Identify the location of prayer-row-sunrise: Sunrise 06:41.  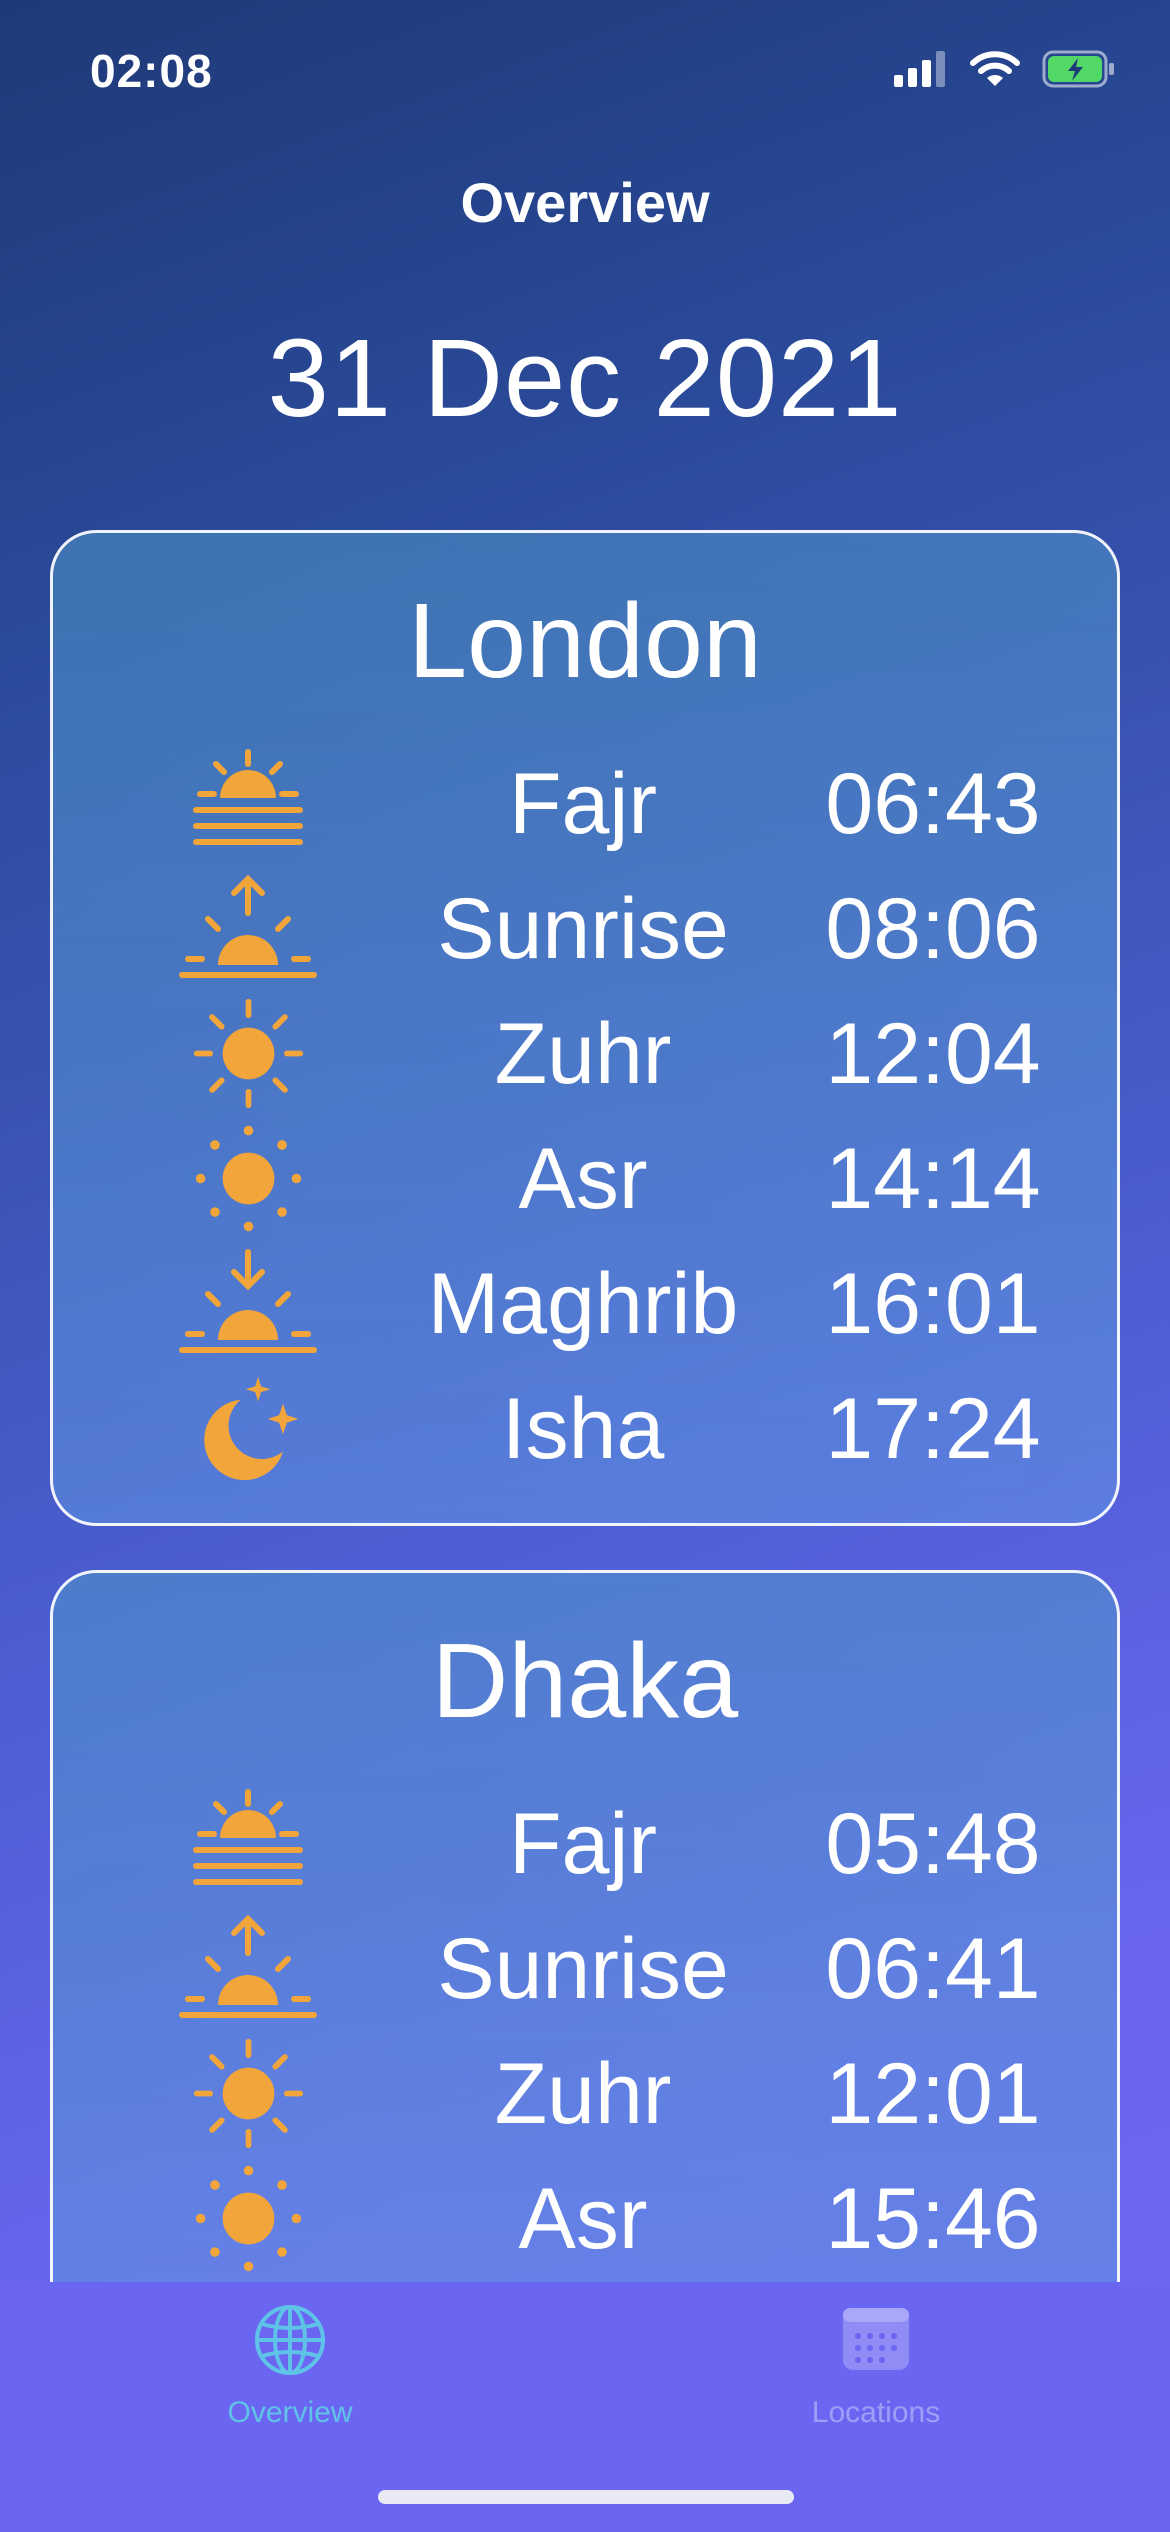
(585, 1968).